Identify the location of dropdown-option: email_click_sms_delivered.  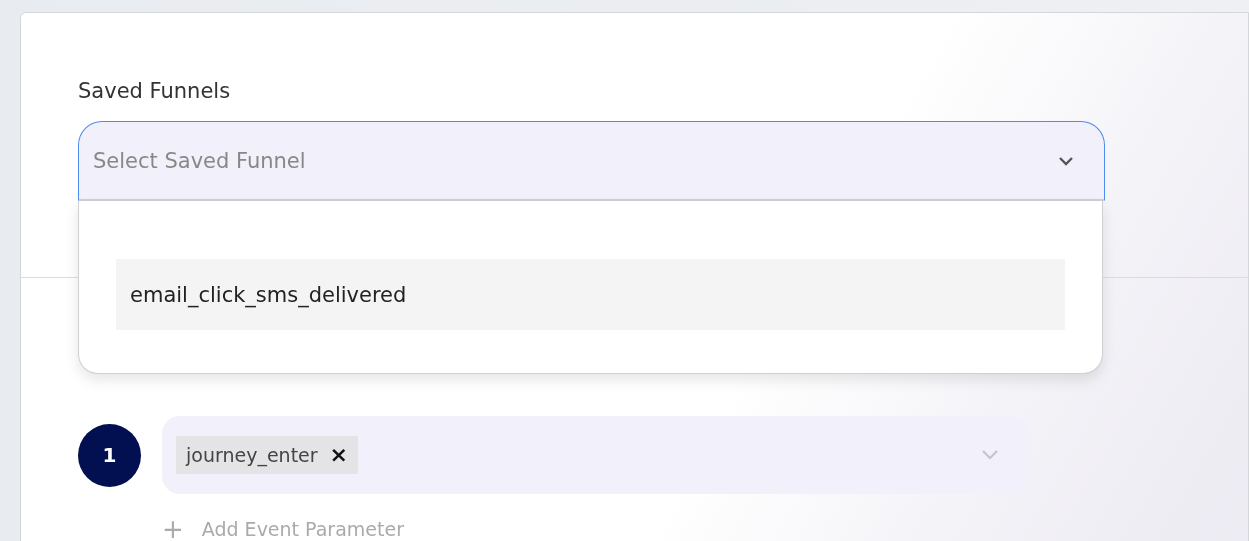
(590, 294).